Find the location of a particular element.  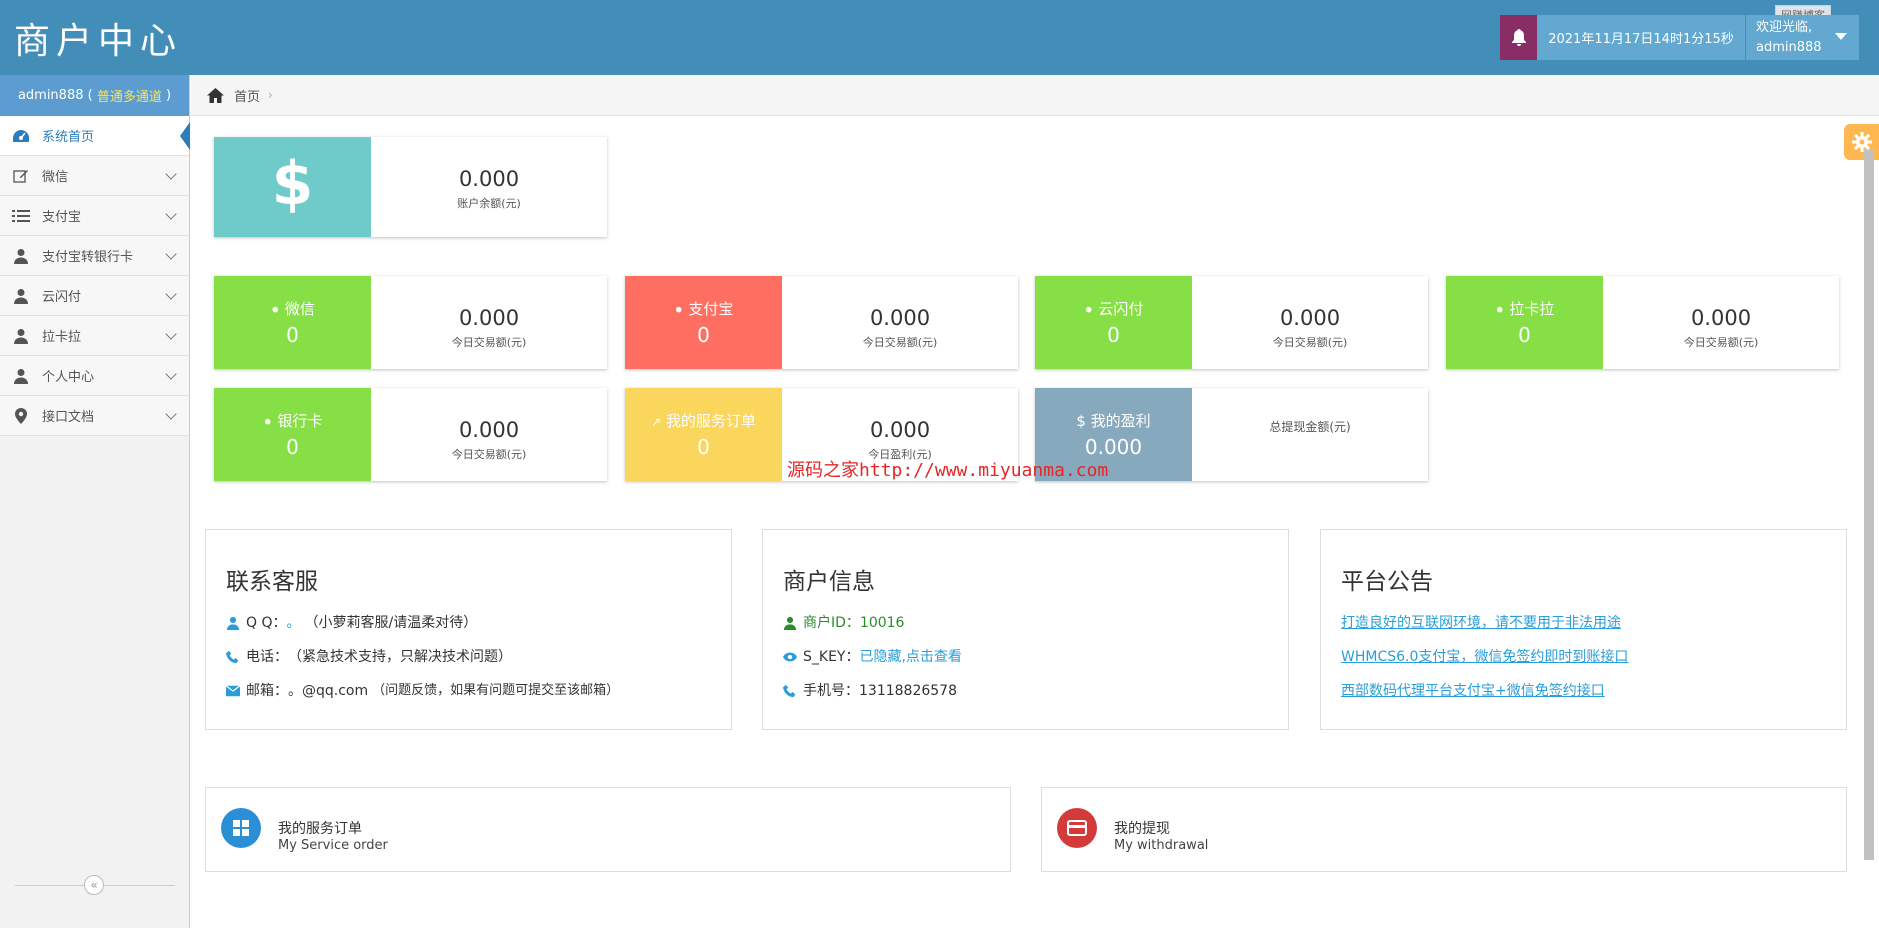

card-title: ⚫ 支付宝 is located at coordinates (703, 308).